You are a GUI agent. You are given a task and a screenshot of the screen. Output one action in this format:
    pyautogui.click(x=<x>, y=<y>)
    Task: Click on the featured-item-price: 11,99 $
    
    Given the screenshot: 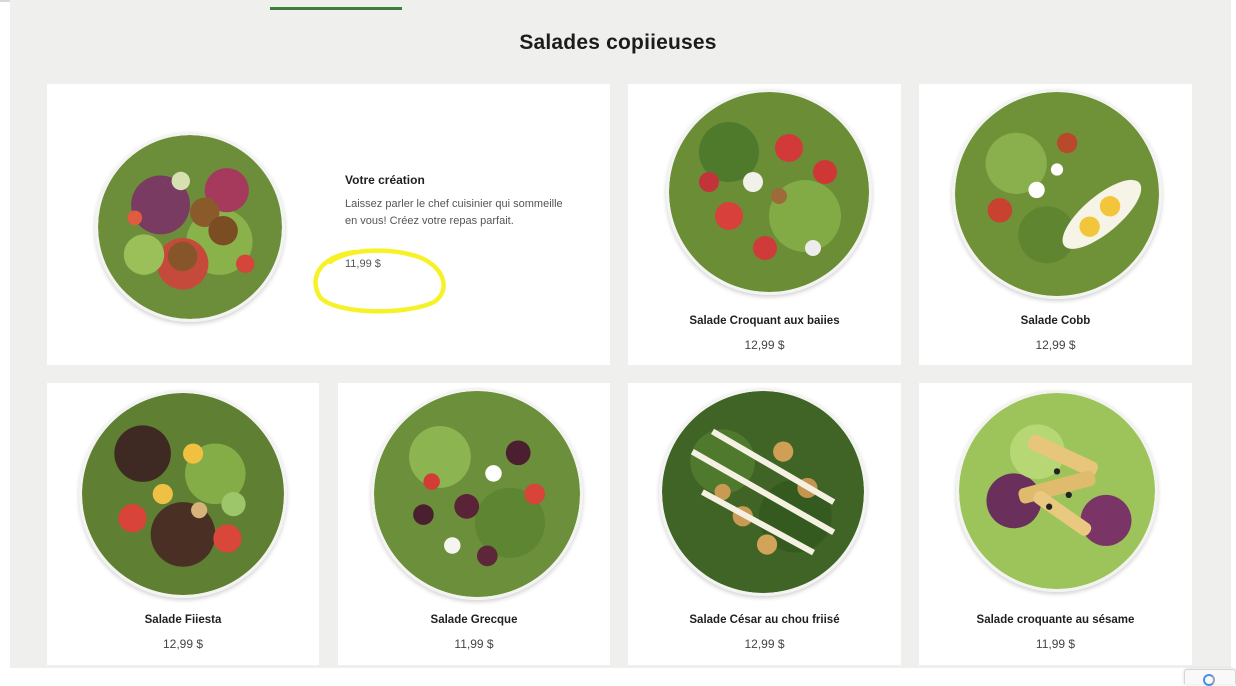 What is the action you would take?
    pyautogui.click(x=363, y=264)
    